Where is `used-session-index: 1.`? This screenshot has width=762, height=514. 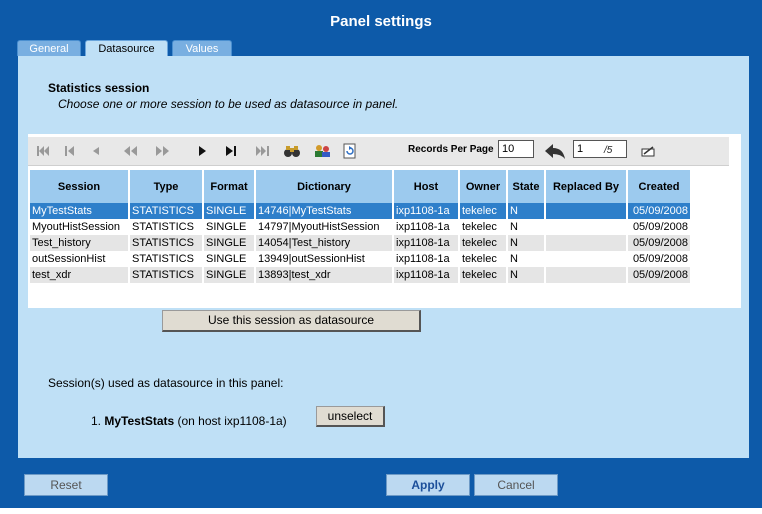
used-session-index: 1. is located at coordinates (96, 421).